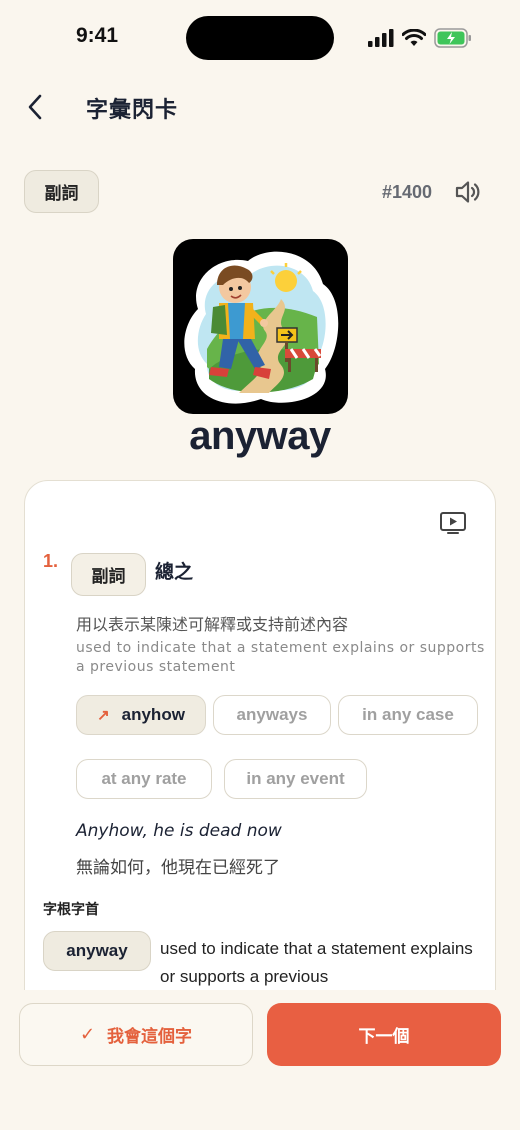 The image size is (520, 1130). What do you see at coordinates (260, 107) in the screenshot?
I see `nav-bar: 字彙閃卡` at bounding box center [260, 107].